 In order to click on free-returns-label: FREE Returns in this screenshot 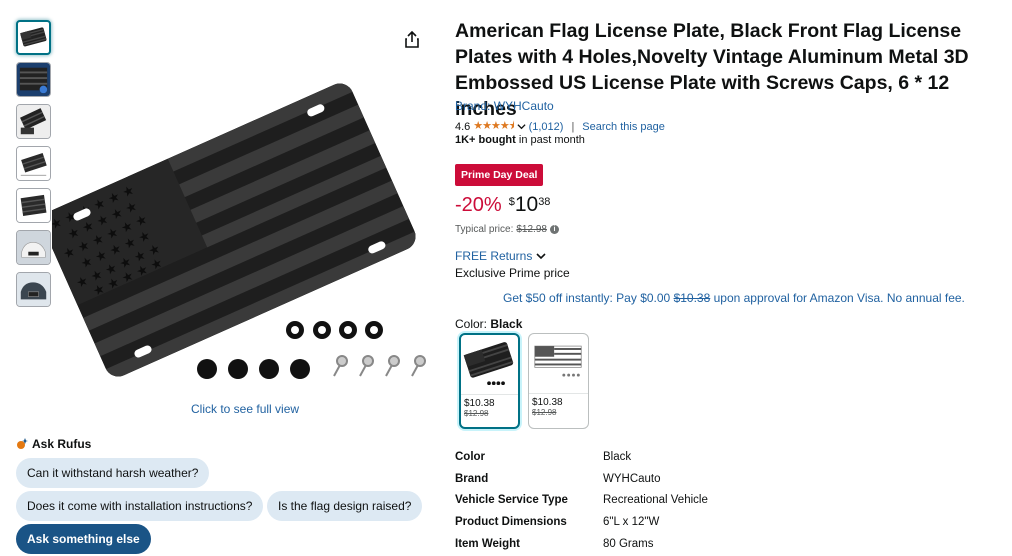, I will do `click(494, 256)`.